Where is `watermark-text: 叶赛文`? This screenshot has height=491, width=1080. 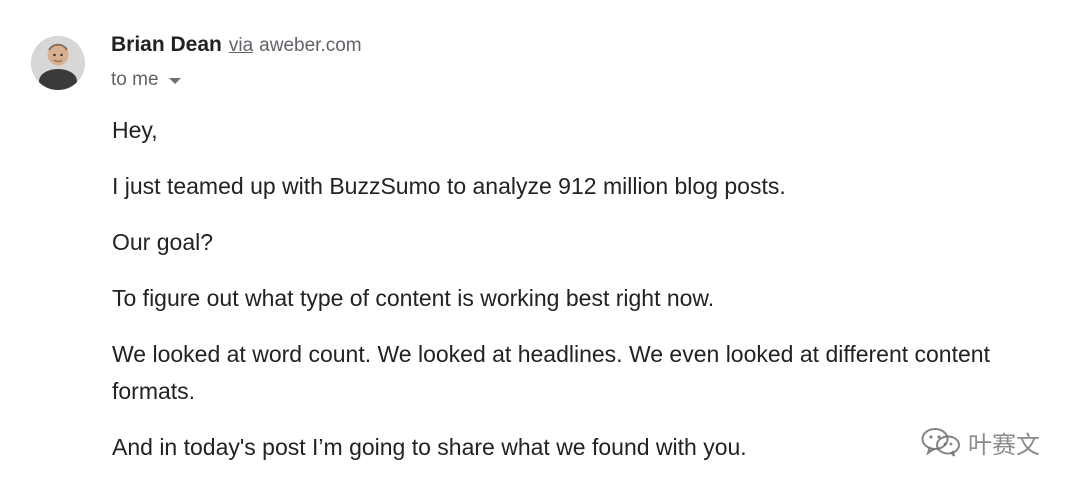 watermark-text: 叶赛文 is located at coordinates (1004, 444).